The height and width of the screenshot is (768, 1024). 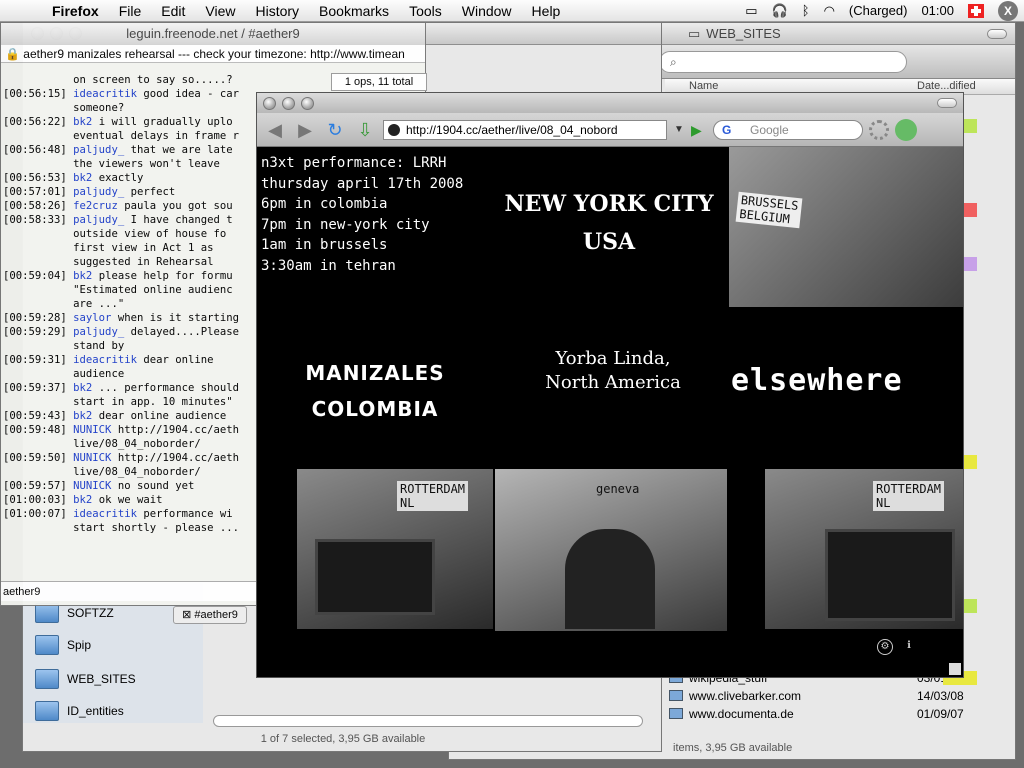 What do you see at coordinates (487, 11) in the screenshot?
I see `menu-window: Window` at bounding box center [487, 11].